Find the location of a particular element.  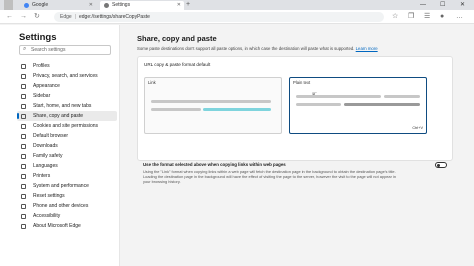

accessibility-icon is located at coordinates (23, 216).